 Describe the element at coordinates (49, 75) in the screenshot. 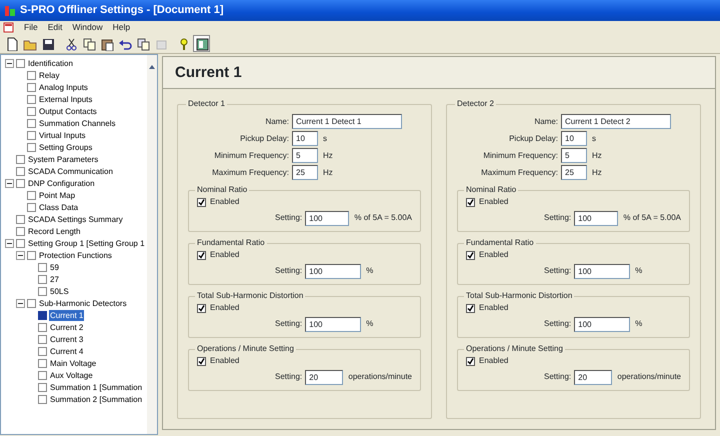

I see `tree-item: Relay` at that location.